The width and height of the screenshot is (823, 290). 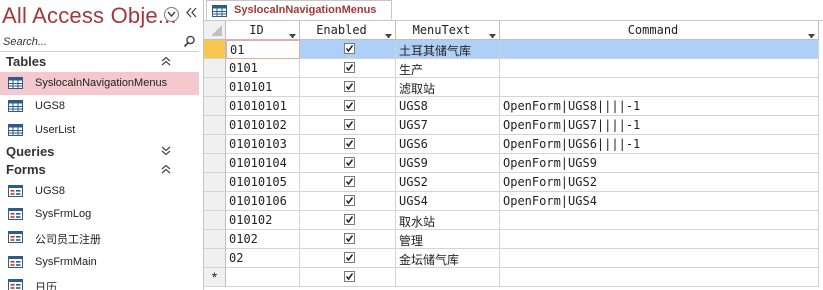 What do you see at coordinates (659, 163) in the screenshot?
I see `command-cell: OpenForm|UGS9` at bounding box center [659, 163].